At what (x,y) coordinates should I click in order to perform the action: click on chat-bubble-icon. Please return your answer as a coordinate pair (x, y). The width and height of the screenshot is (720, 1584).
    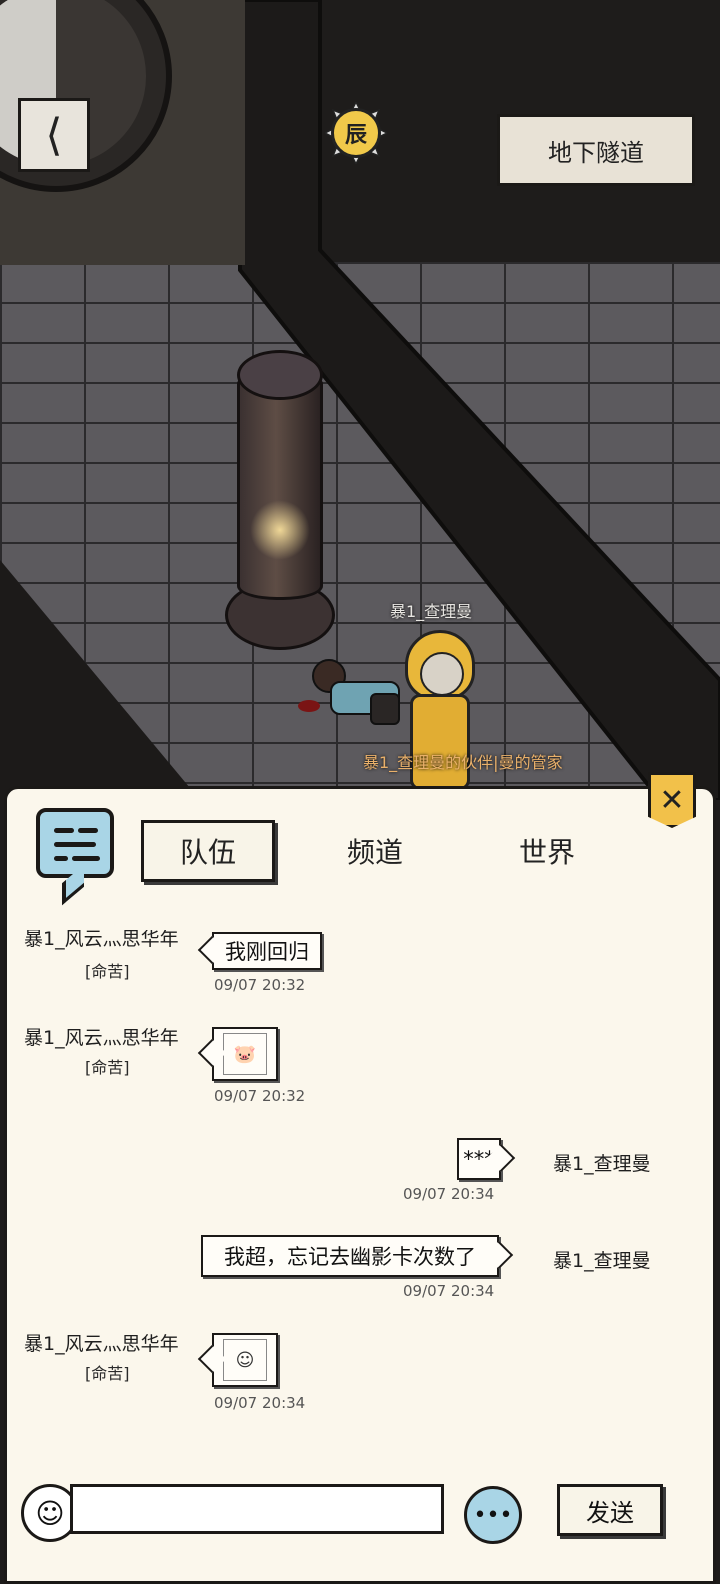
    Looking at the image, I should click on (75, 857).